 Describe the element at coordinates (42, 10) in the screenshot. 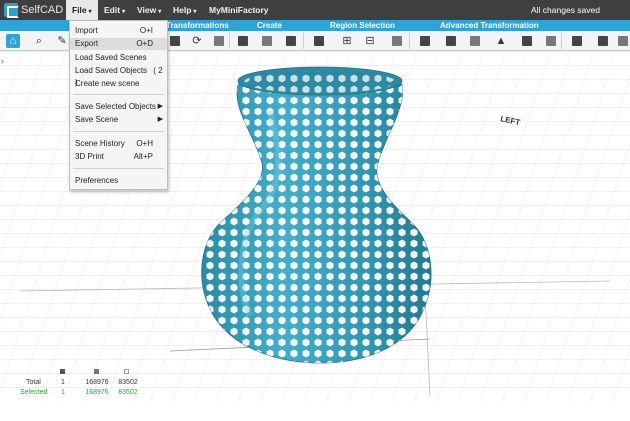

I see `app-name: SelfCAD` at that location.